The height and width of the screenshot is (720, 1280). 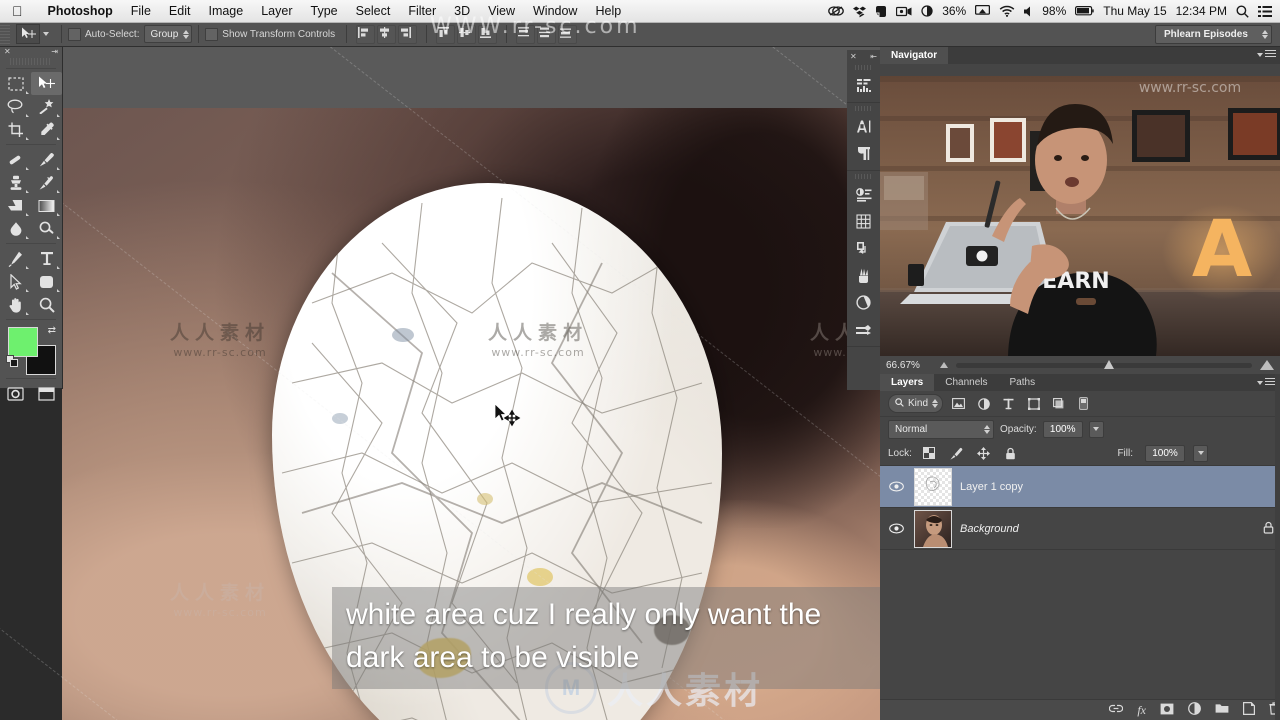 I want to click on zoom-slider-knob, so click(x=1109, y=364).